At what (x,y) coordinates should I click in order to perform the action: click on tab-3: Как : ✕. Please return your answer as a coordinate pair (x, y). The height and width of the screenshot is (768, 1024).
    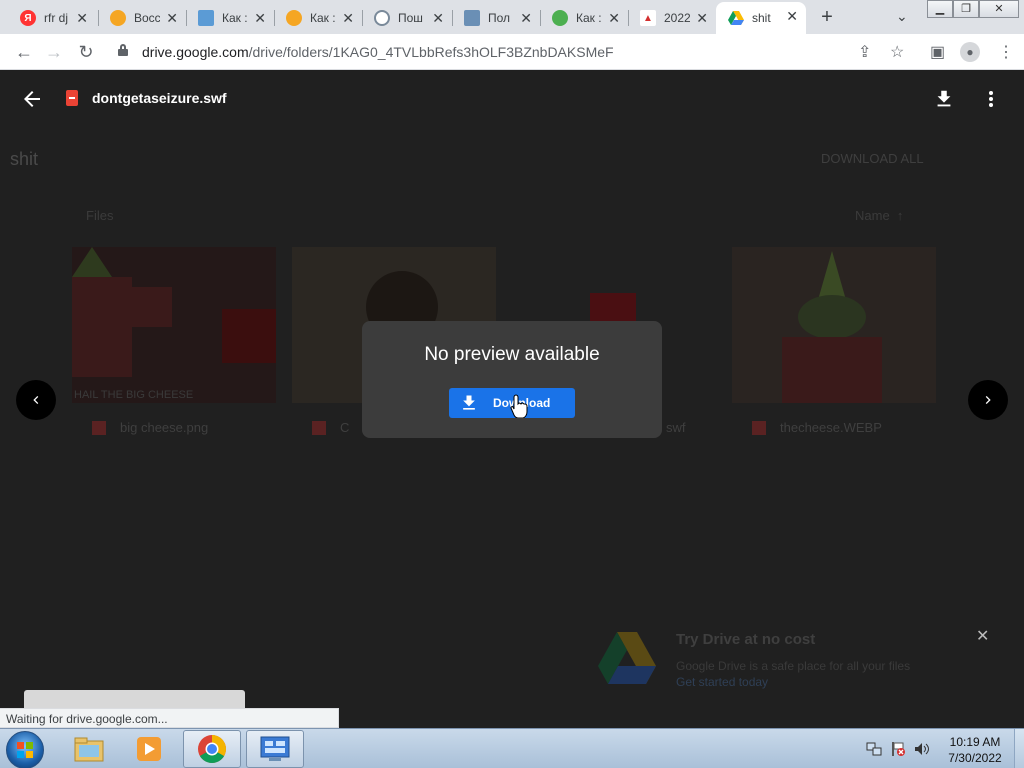
    Looking at the image, I should click on (230, 18).